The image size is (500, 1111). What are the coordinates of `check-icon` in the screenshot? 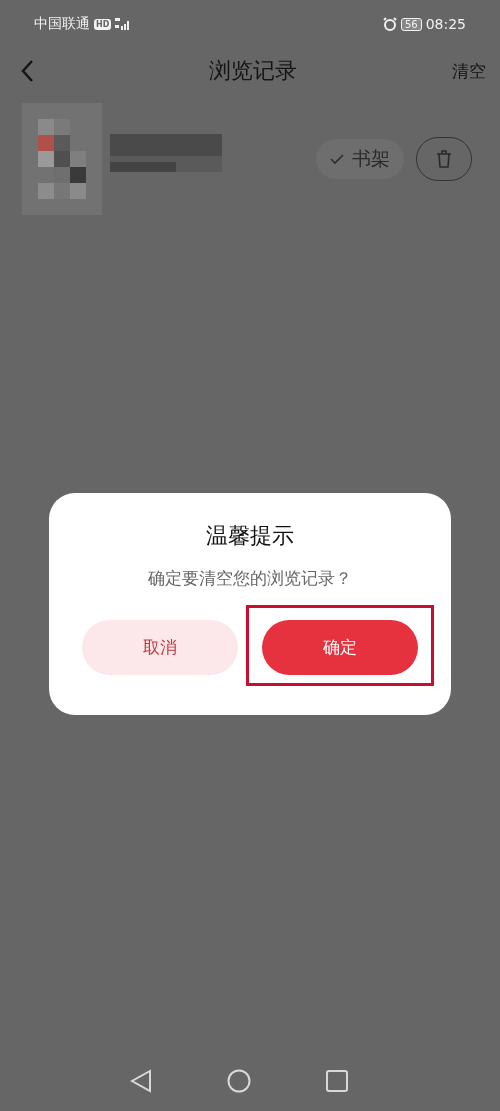 It's located at (337, 159).